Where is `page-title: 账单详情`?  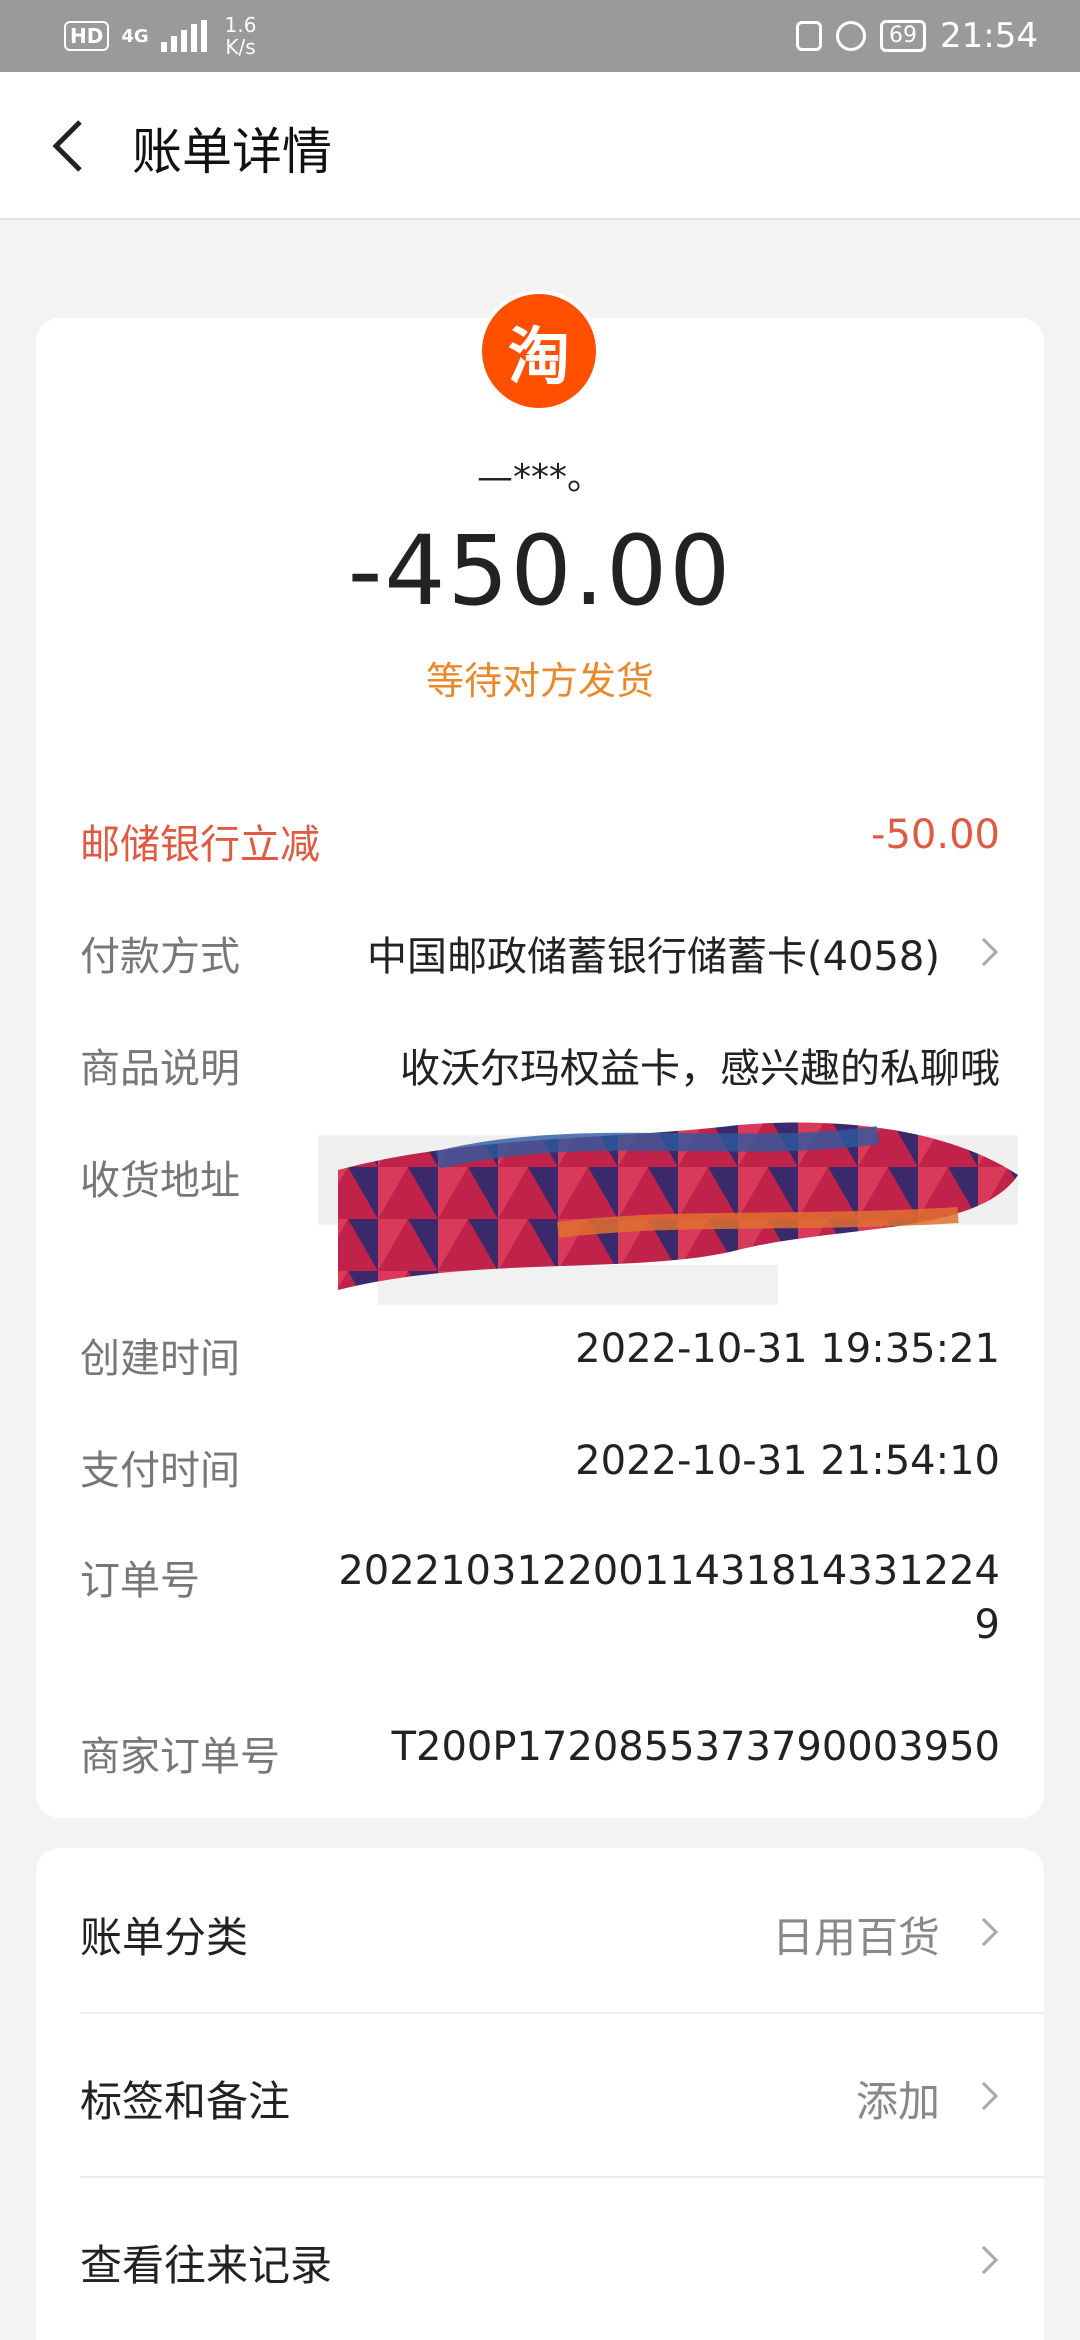
page-title: 账单详情 is located at coordinates (232, 152).